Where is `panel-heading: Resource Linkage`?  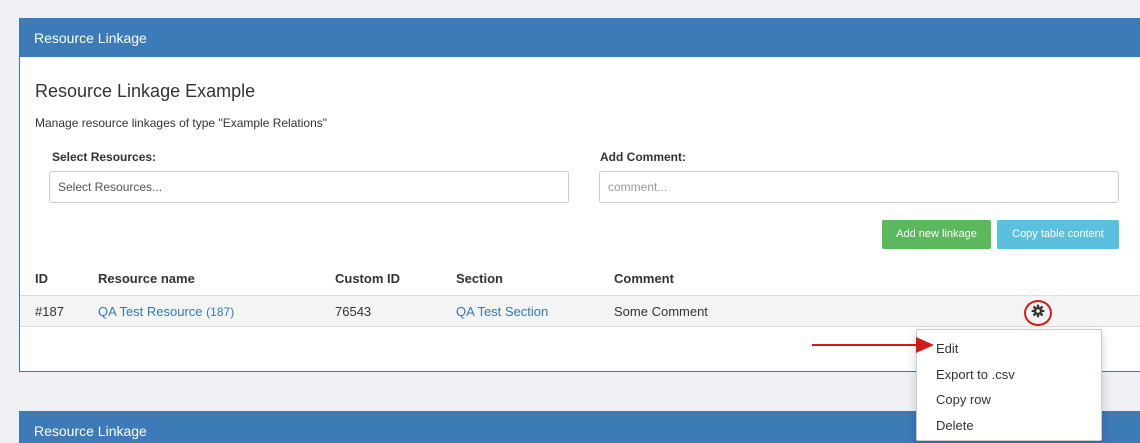
panel-heading: Resource Linkage is located at coordinates (580, 38).